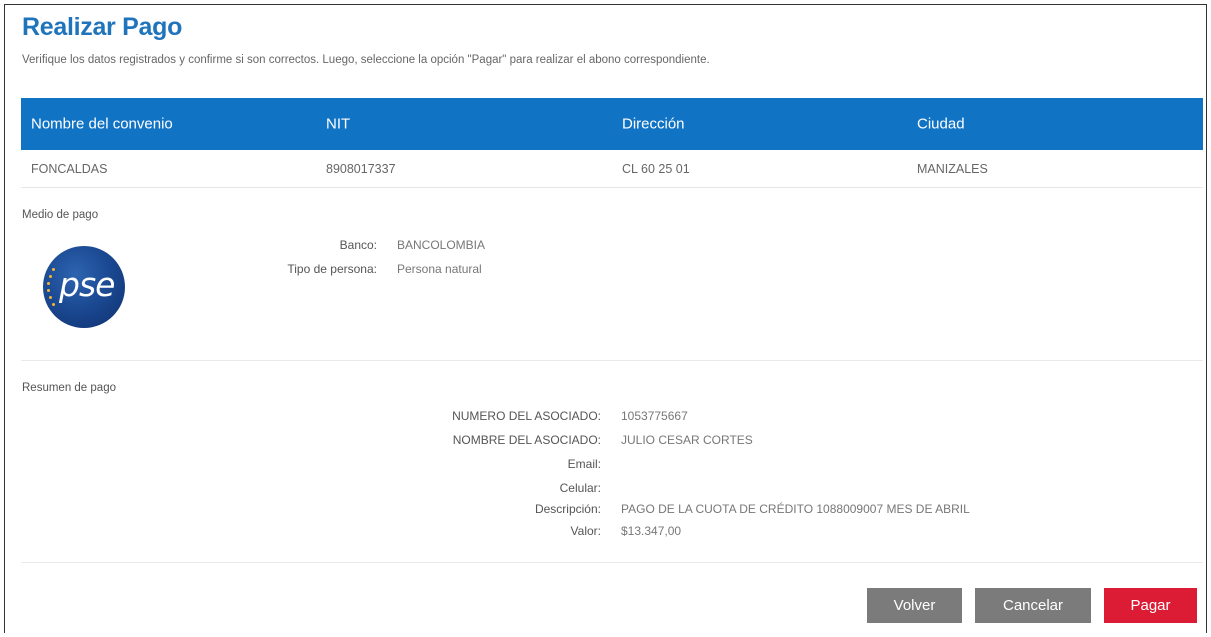 Image resolution: width=1211 pixels, height=637 pixels. Describe the element at coordinates (332, 269) in the screenshot. I see `tipo-persona-label: Tipo de persona:` at that location.